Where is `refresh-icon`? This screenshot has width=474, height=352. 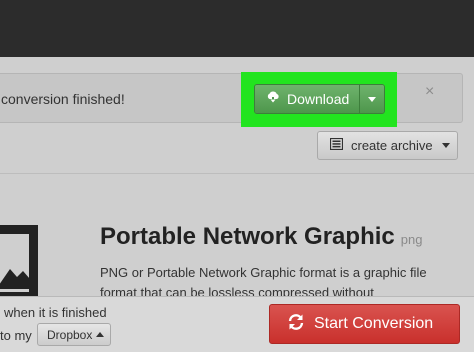 refresh-icon is located at coordinates (296, 324).